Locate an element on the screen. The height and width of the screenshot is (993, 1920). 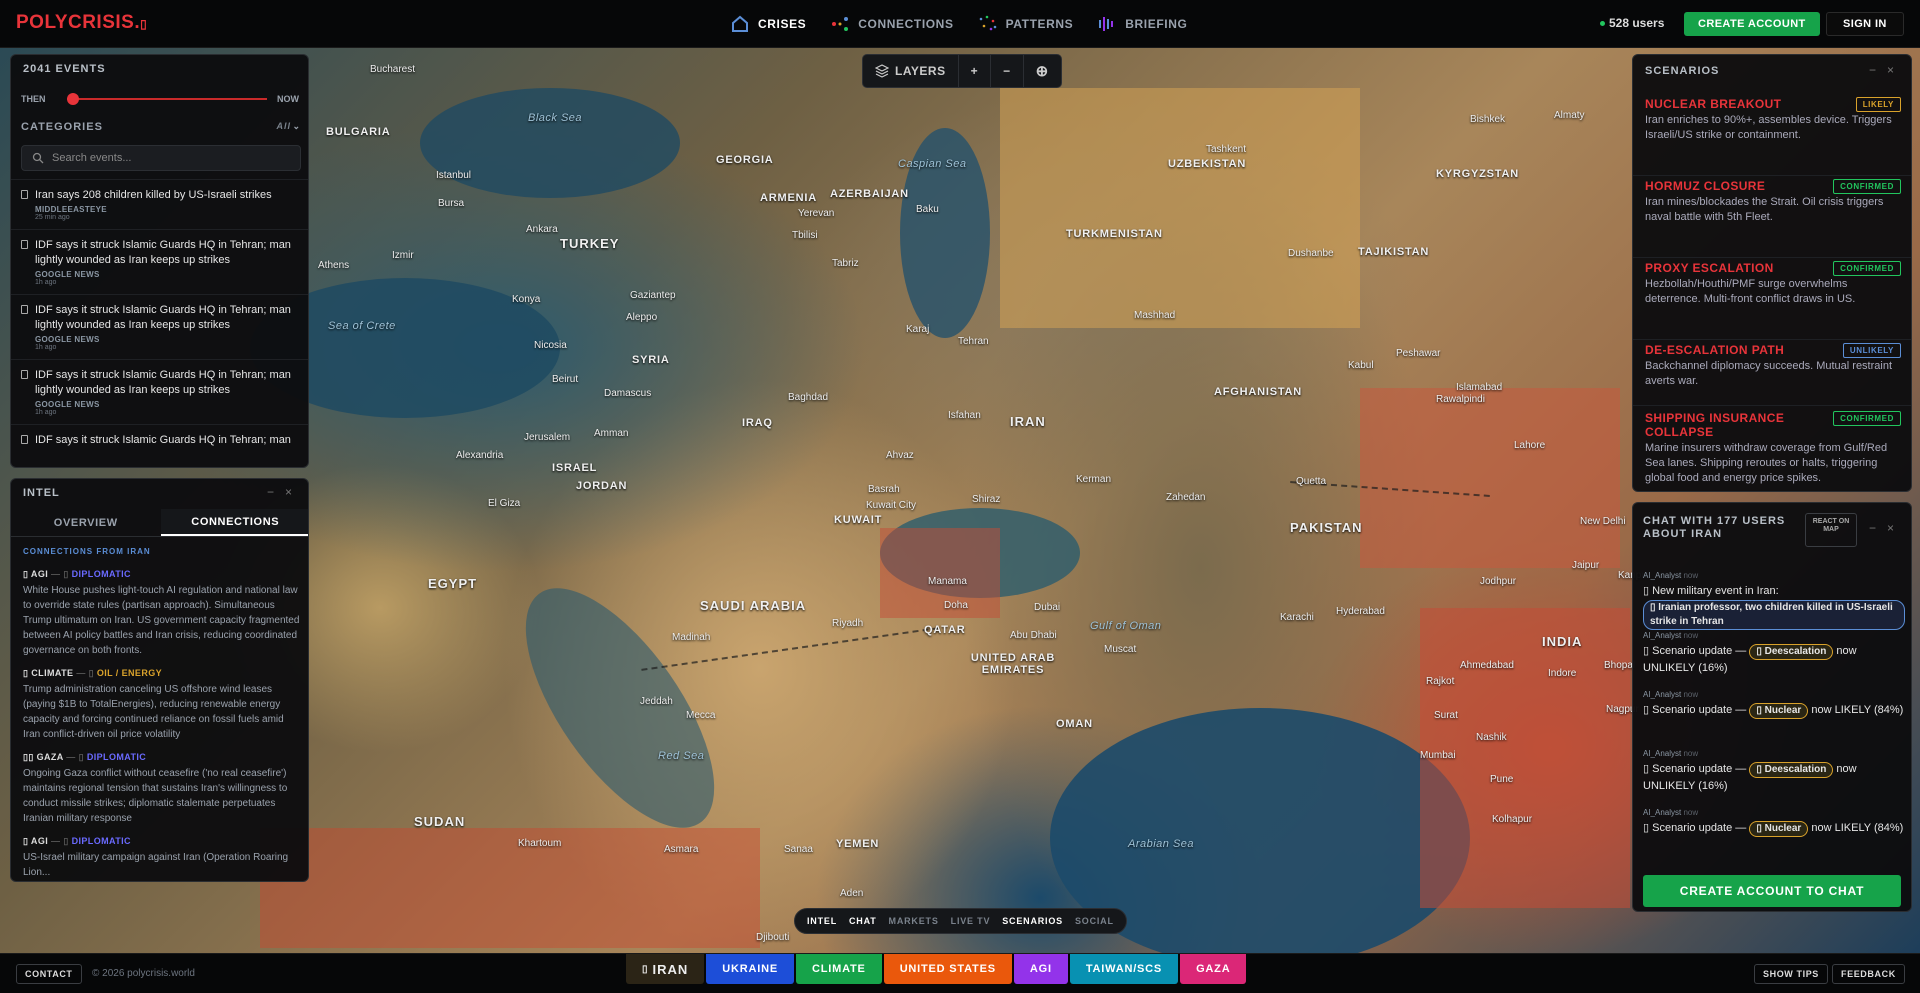
nav-connections: CONNECTIONS is located at coordinates (891, 24).